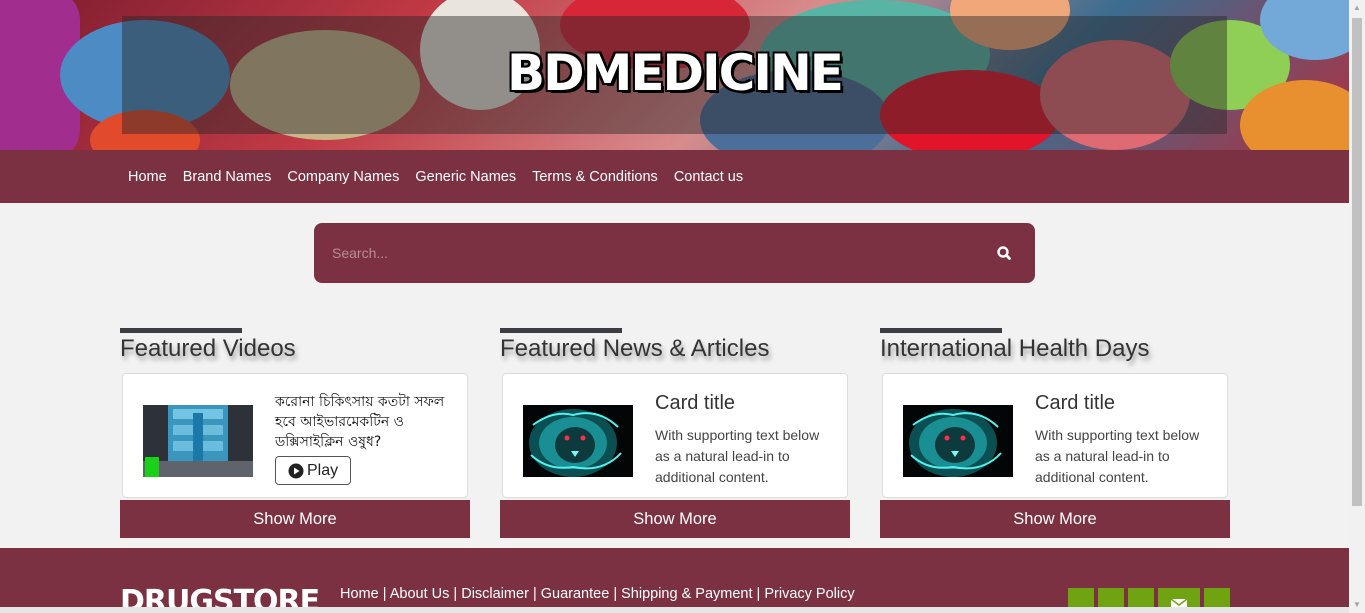 This screenshot has height=613, width=1365. I want to click on site-title: BDMEDICINE, so click(674, 73).